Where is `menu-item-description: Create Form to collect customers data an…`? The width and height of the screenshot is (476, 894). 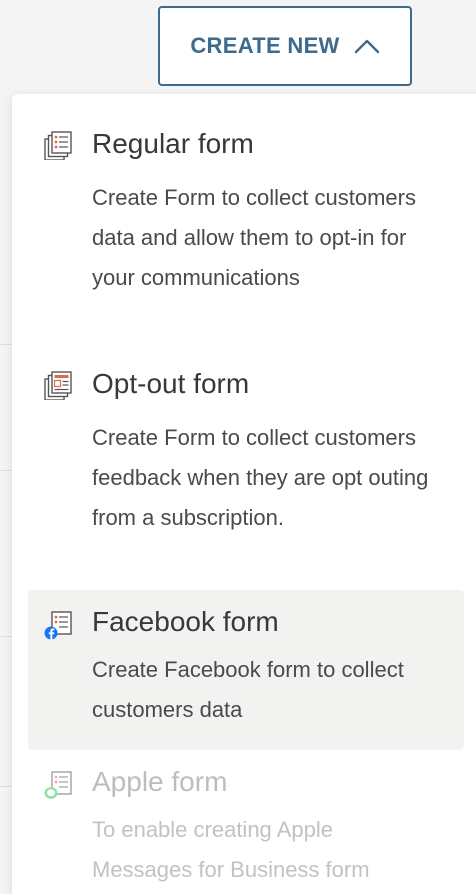
menu-item-description: Create Form to collect customers data an… is located at coordinates (254, 237).